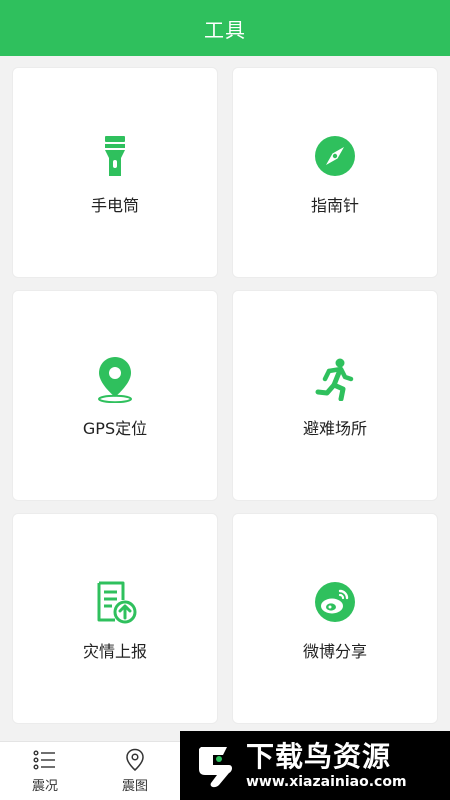  I want to click on tool-label: GPS定位, so click(115, 428).